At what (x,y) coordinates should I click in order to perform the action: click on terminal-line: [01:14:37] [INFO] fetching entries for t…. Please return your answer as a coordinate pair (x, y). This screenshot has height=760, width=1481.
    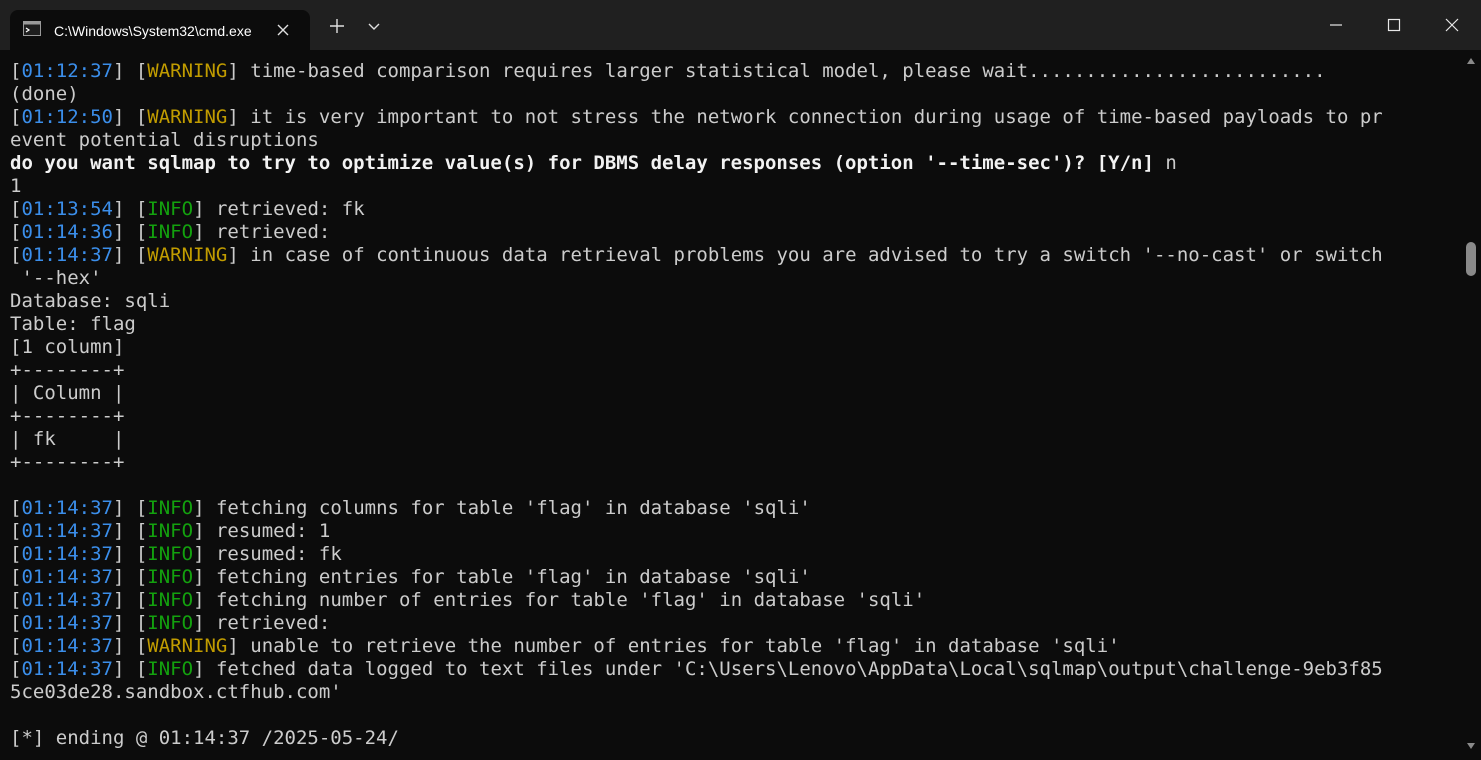
    Looking at the image, I should click on (735, 577).